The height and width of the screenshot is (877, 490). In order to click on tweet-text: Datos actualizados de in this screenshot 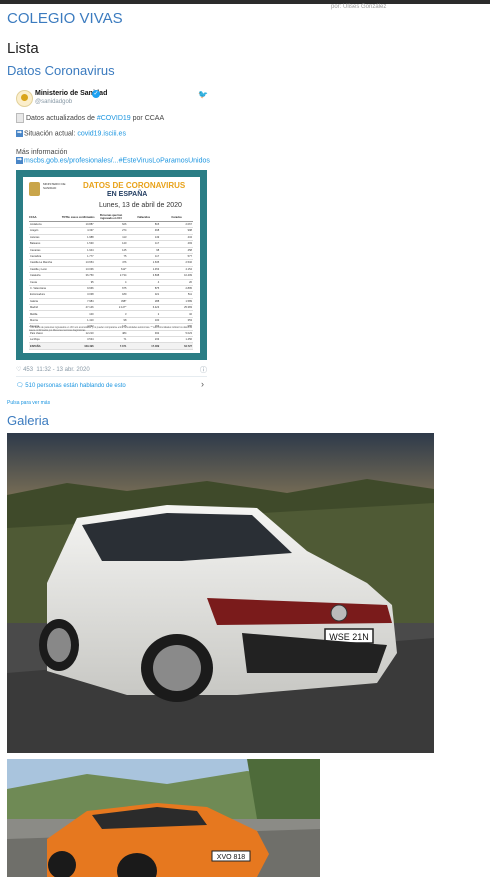, I will do `click(61, 118)`.